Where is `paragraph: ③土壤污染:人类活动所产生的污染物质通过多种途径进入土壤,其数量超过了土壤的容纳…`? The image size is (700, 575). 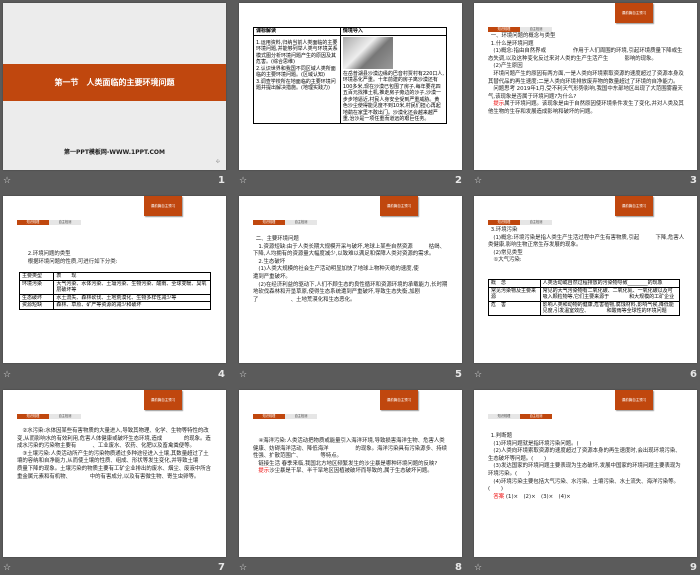 paragraph: ③土壤污染:人类活动所产生的污染物质通过多种途径进入土壤,其数量超过了土壤的容纳… is located at coordinates (118, 465).